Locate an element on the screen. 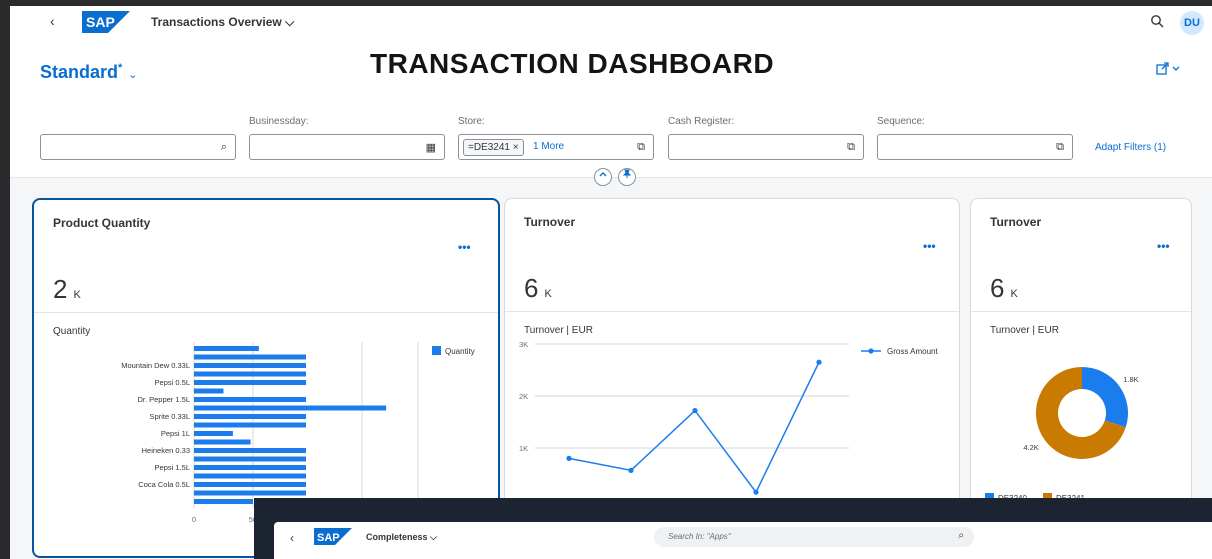 The height and width of the screenshot is (559, 1212). y-tick-label: 1K is located at coordinates (523, 448).